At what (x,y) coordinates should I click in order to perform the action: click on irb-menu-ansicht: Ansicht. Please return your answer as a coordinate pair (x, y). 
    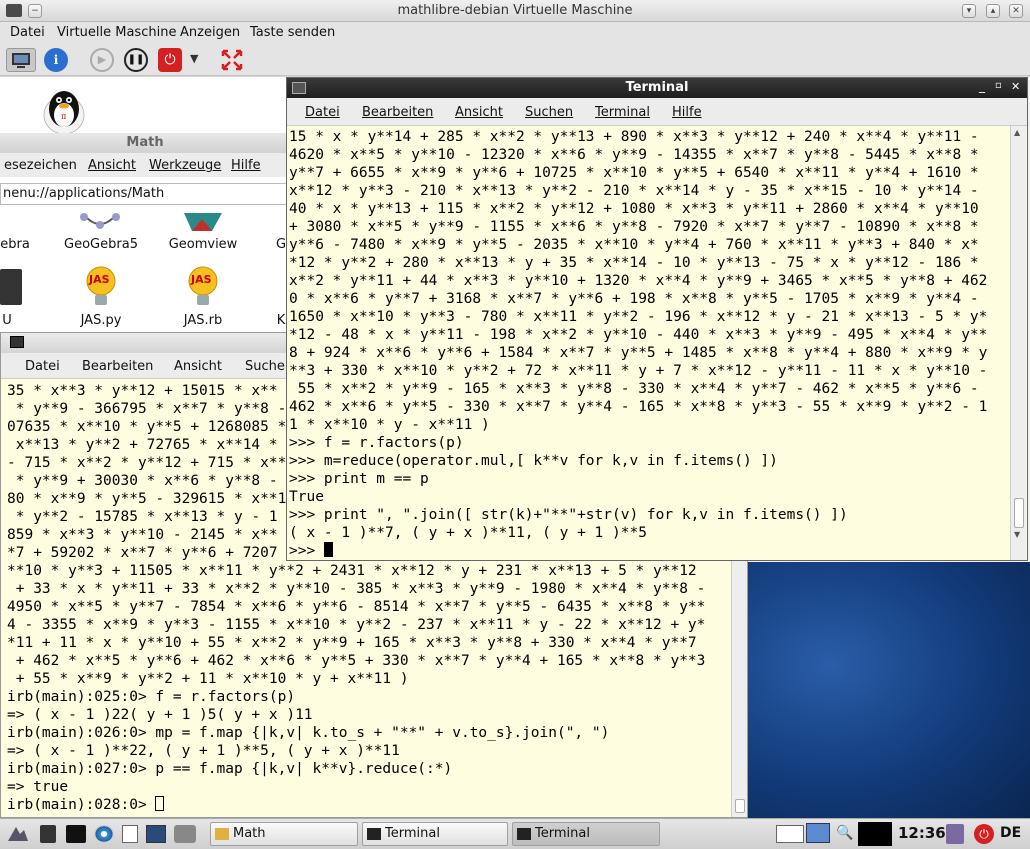
    Looking at the image, I should click on (198, 366).